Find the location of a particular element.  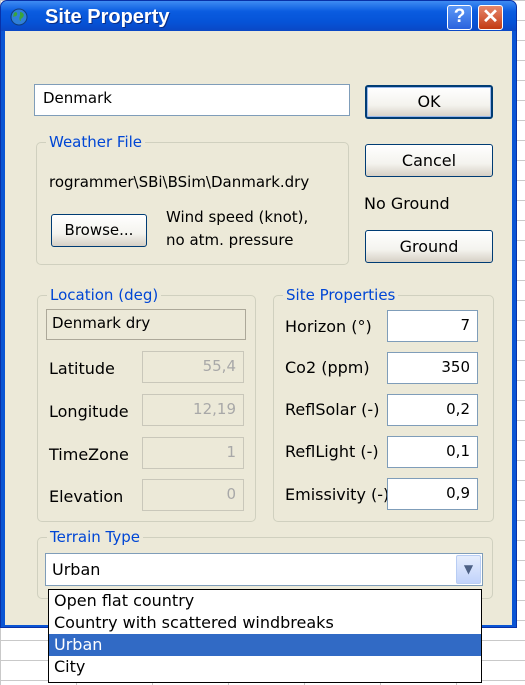

latitude-label: Latitude is located at coordinates (82, 368).